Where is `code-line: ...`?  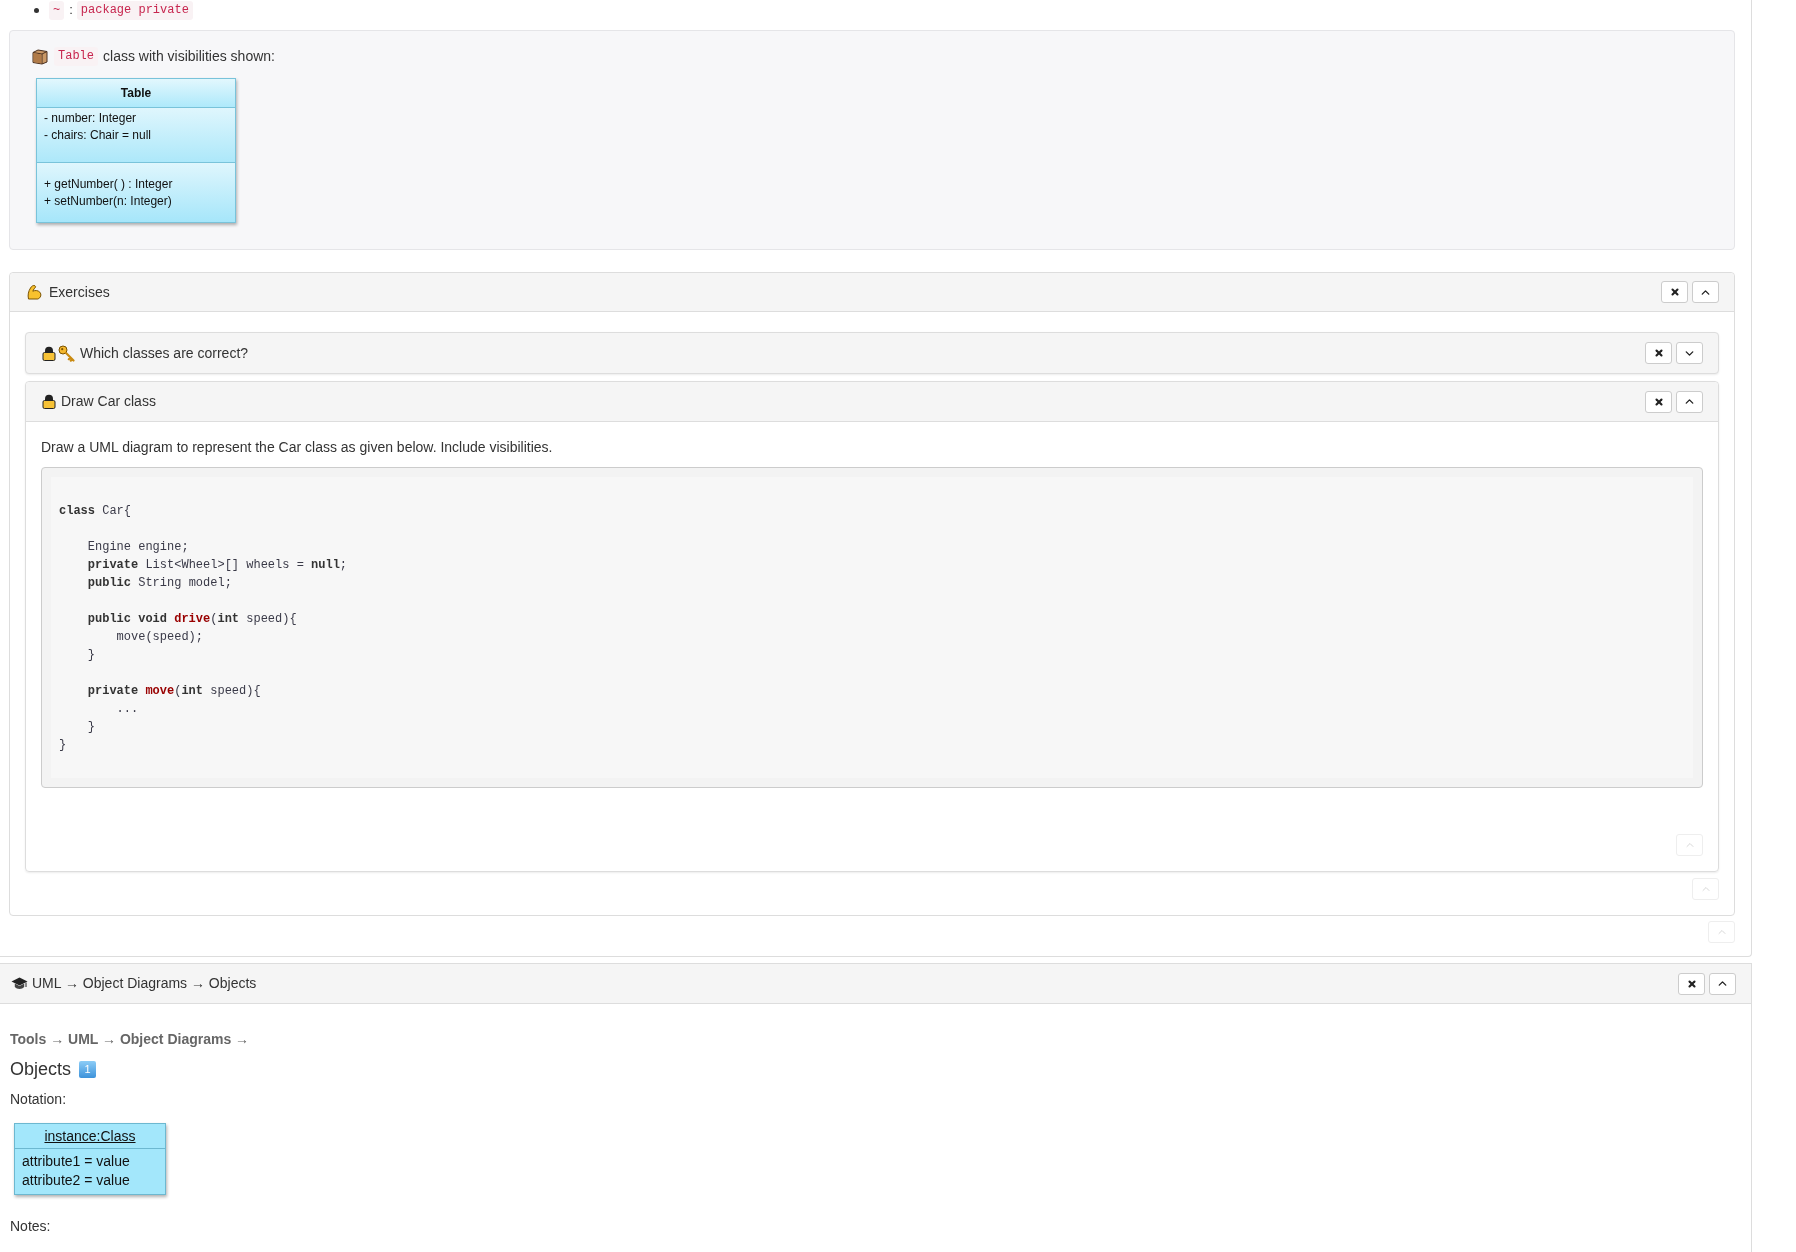
code-line: ... is located at coordinates (127, 709).